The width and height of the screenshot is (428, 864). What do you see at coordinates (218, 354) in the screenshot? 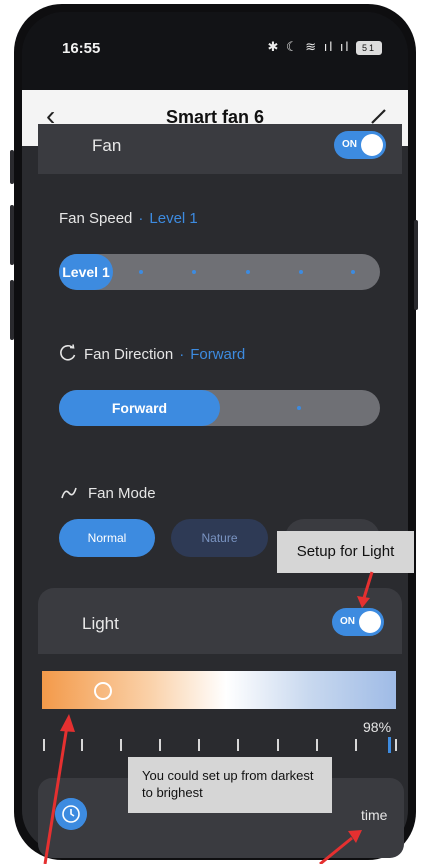
I see `fan-direction-value: Forward` at bounding box center [218, 354].